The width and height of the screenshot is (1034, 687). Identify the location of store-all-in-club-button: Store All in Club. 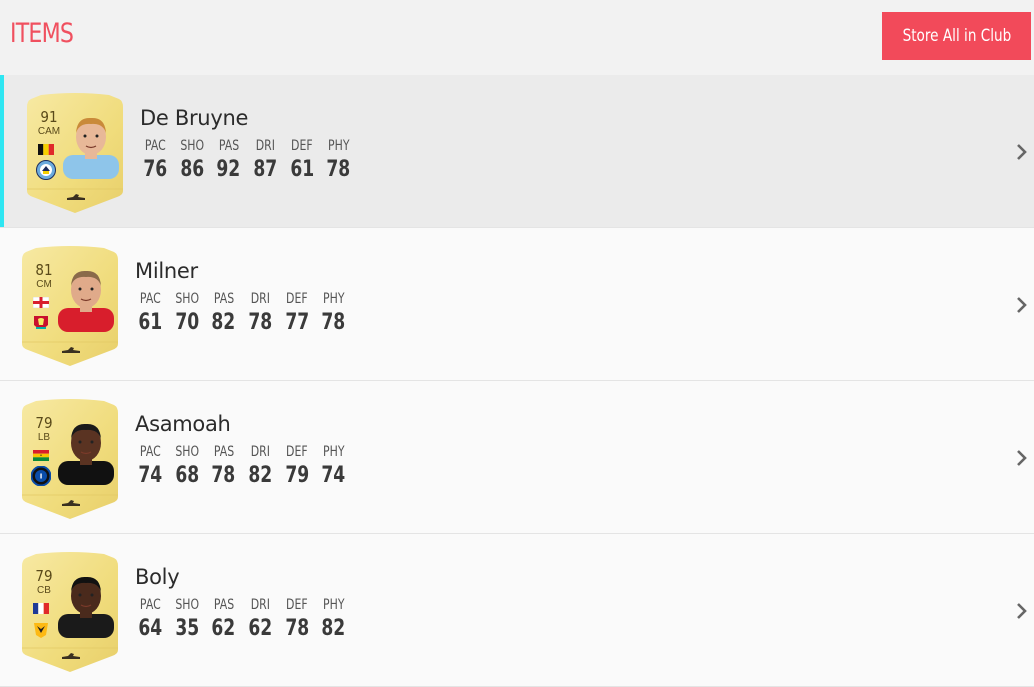
(956, 36).